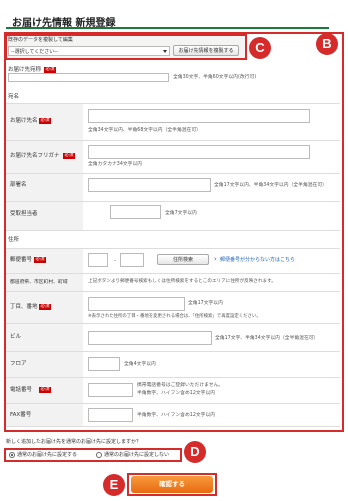  I want to click on copy-button: お届け先情報を複製する, so click(206, 50).